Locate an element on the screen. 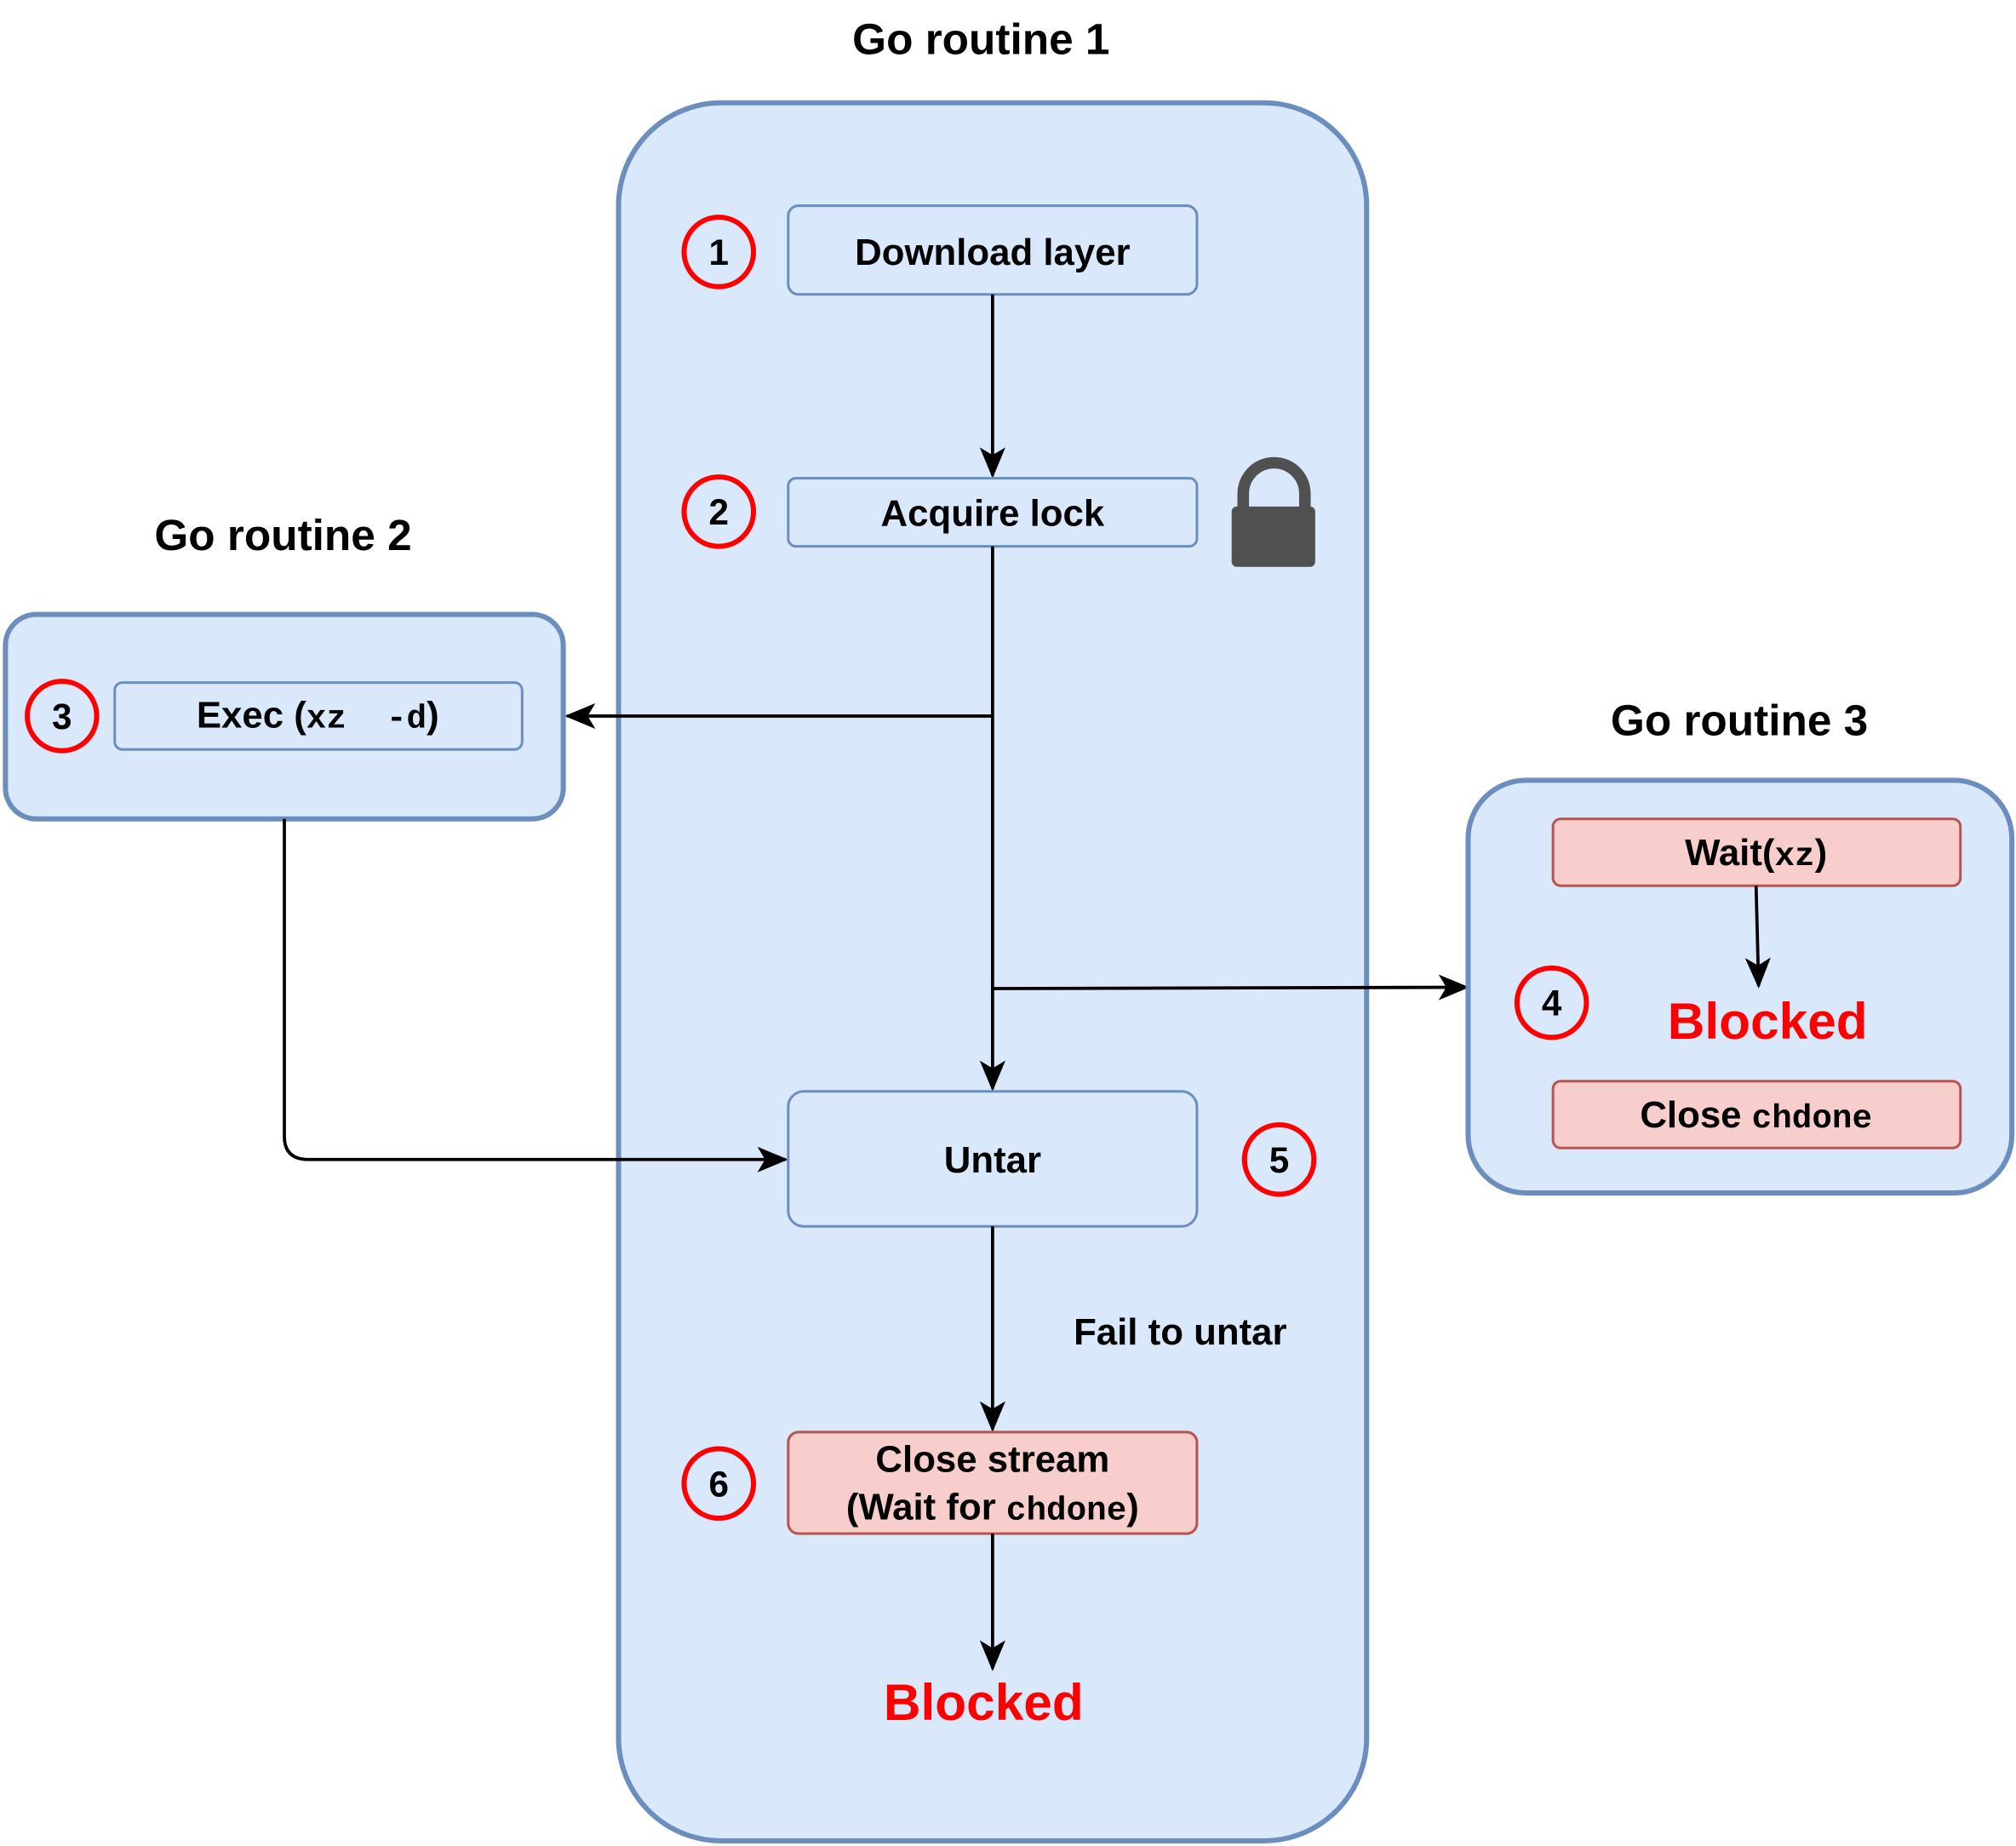 The width and height of the screenshot is (2016, 1846). step-2-number: 2 is located at coordinates (719, 512).